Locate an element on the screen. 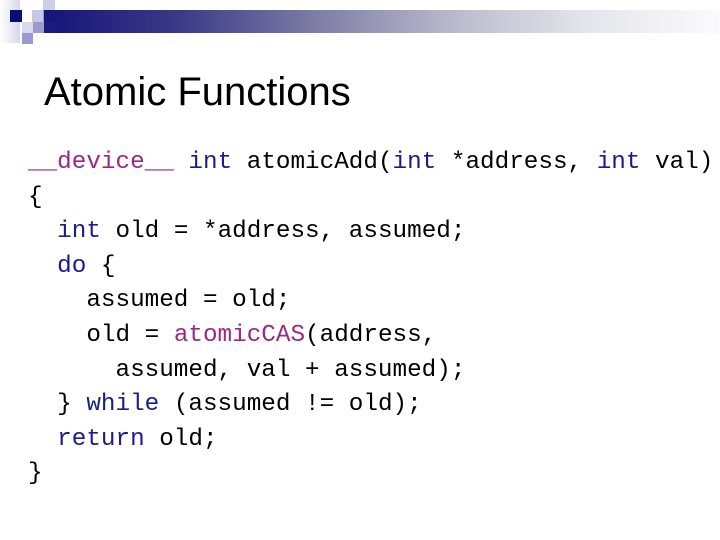 The width and height of the screenshot is (720, 540). code-text: old = *address, assumed; is located at coordinates (283, 232).